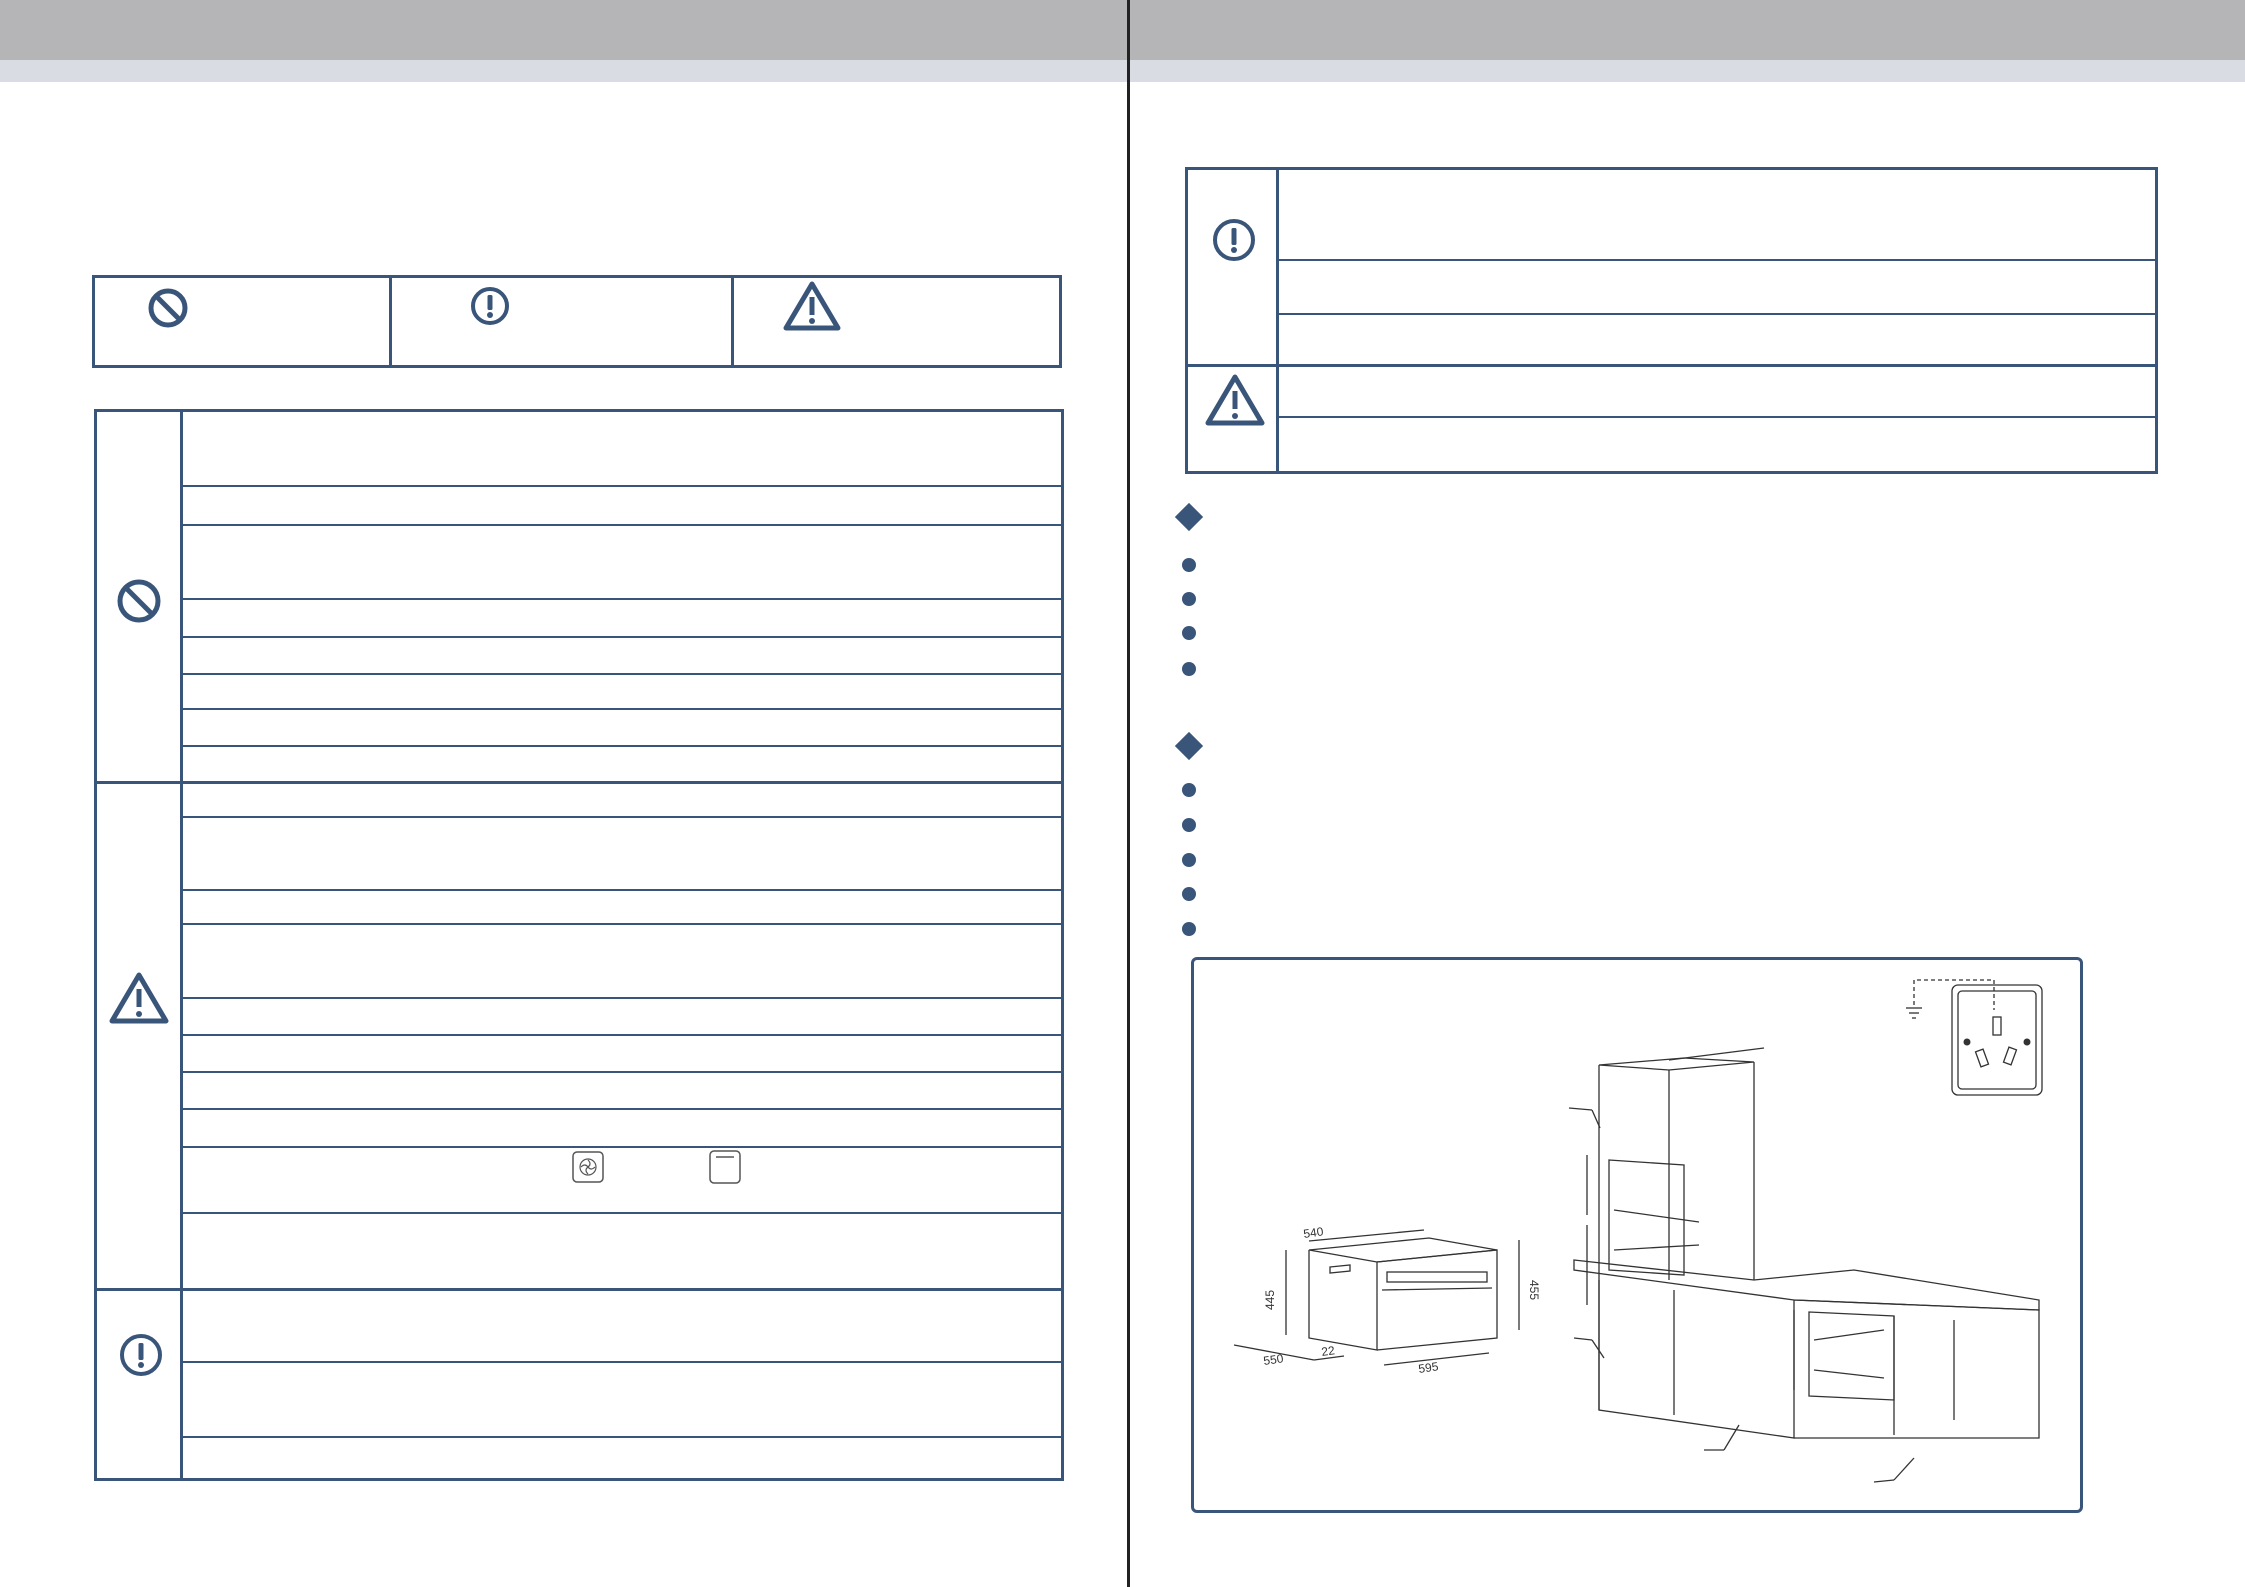 This screenshot has width=2245, height=1587. Describe the element at coordinates (588, 1167) in the screenshot. I see `fan-mode-icon` at that location.